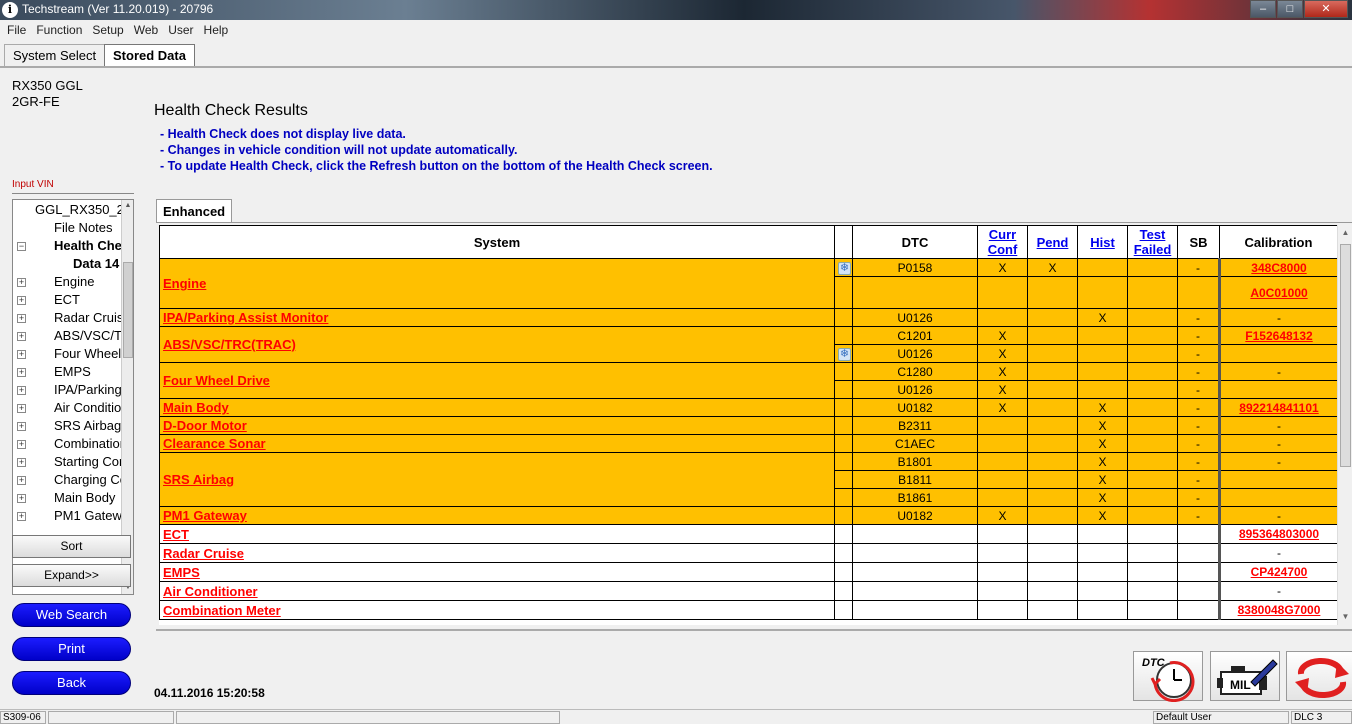 The height and width of the screenshot is (724, 1352). I want to click on menu-help: Help, so click(216, 30).